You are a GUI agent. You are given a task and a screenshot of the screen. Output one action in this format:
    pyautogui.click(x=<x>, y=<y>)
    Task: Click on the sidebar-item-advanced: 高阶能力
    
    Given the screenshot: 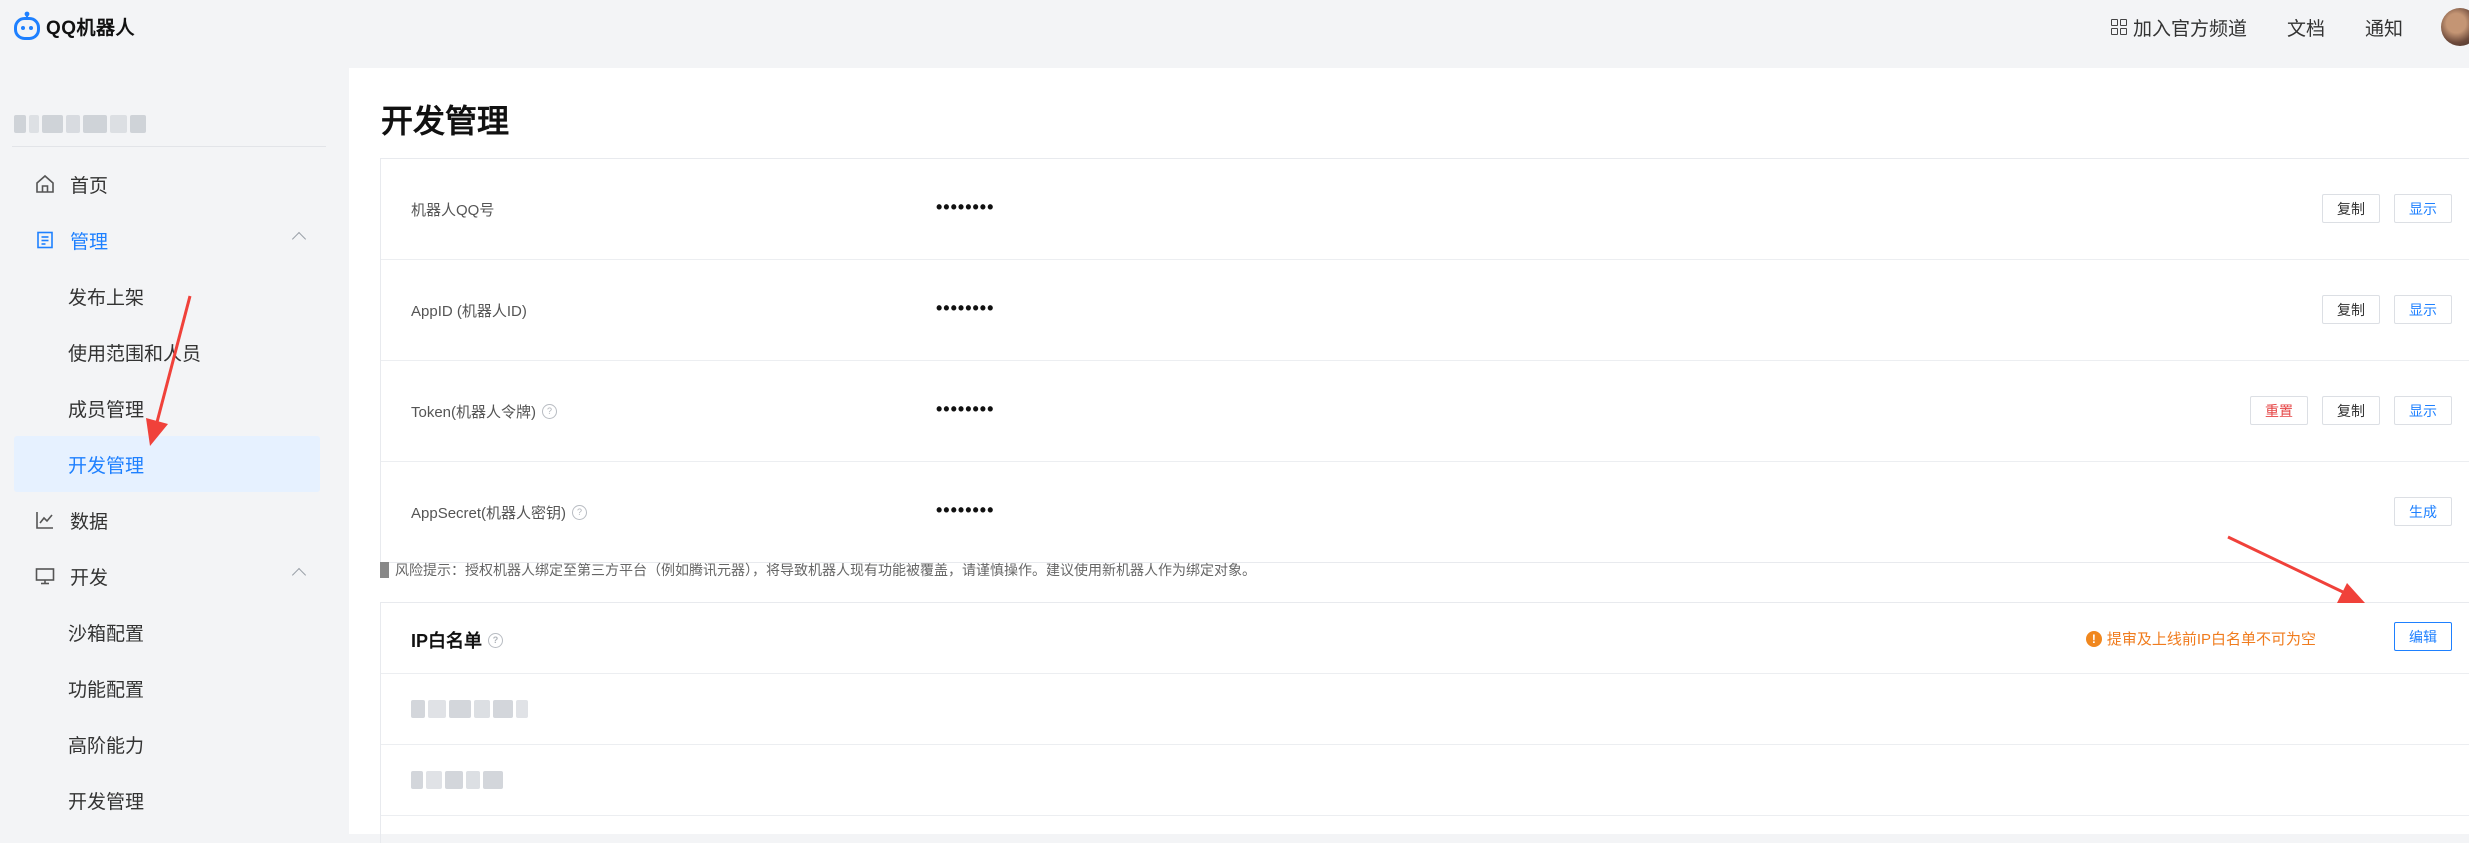 What is the action you would take?
    pyautogui.click(x=167, y=744)
    